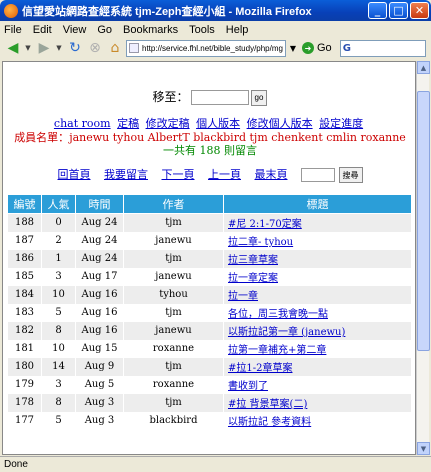 This screenshot has height=472, width=431. What do you see at coordinates (59, 48) in the screenshot?
I see `forward-history-dropdown-icon: ▼` at bounding box center [59, 48].